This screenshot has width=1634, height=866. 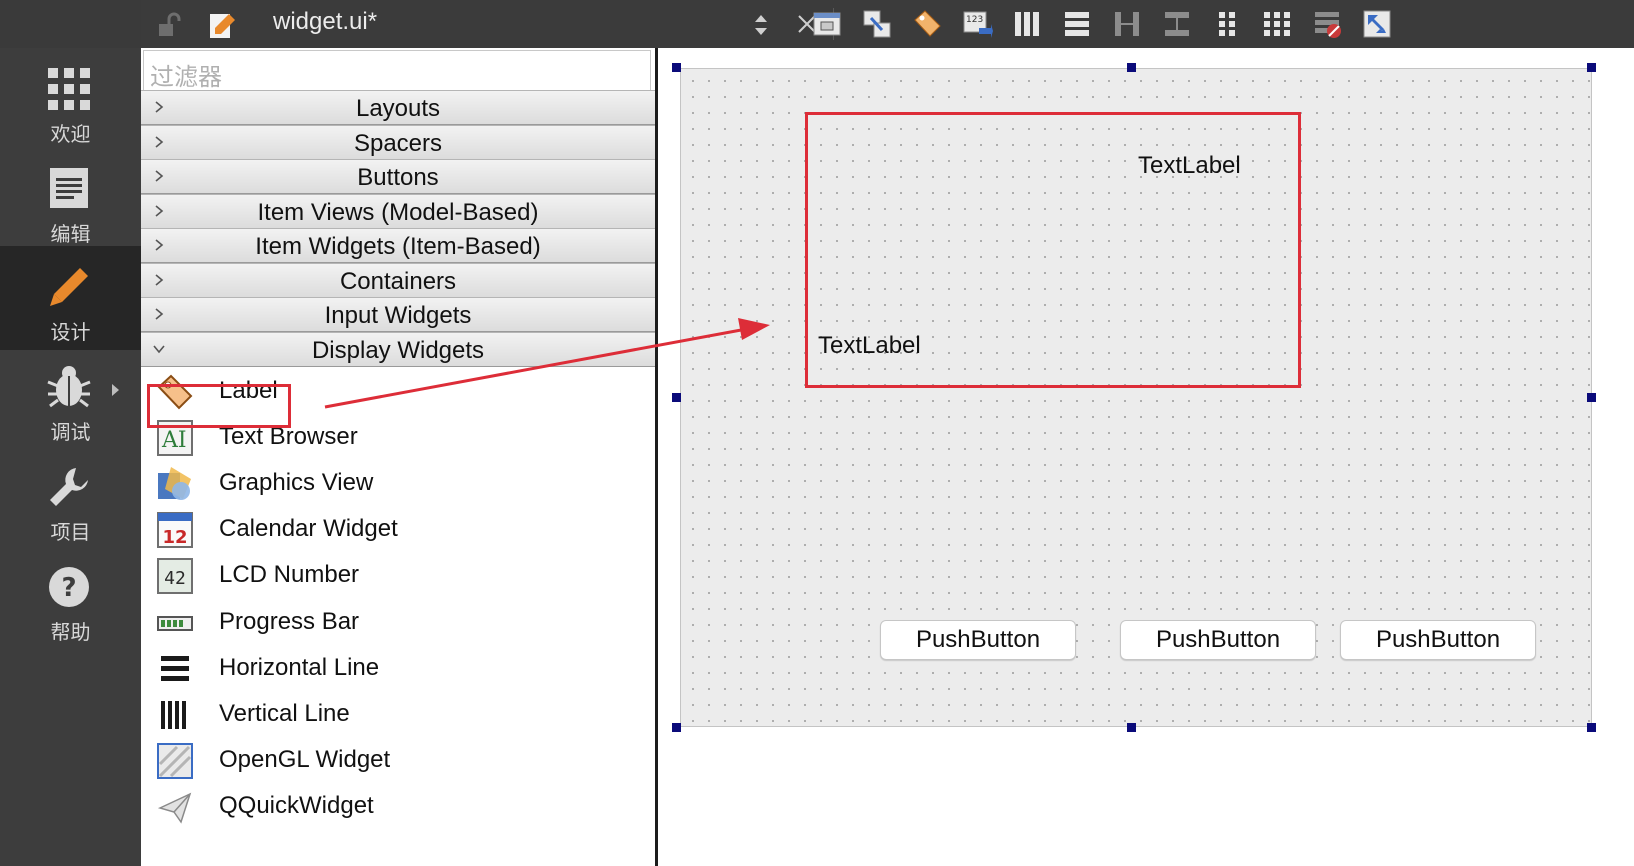 I want to click on form-push-button-2: PushButton, so click(x=1218, y=640).